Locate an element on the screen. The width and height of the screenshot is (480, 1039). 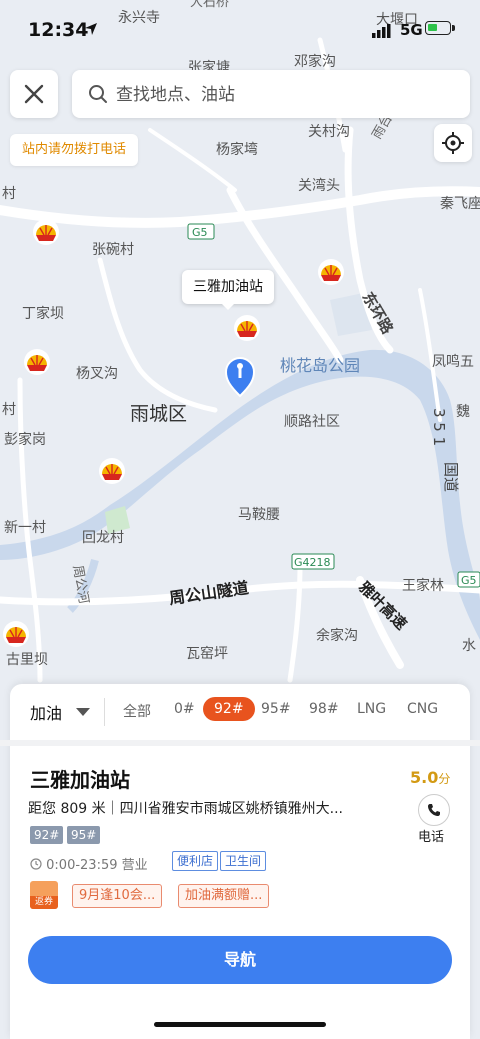
district-label: 雨城区 is located at coordinates (158, 414).